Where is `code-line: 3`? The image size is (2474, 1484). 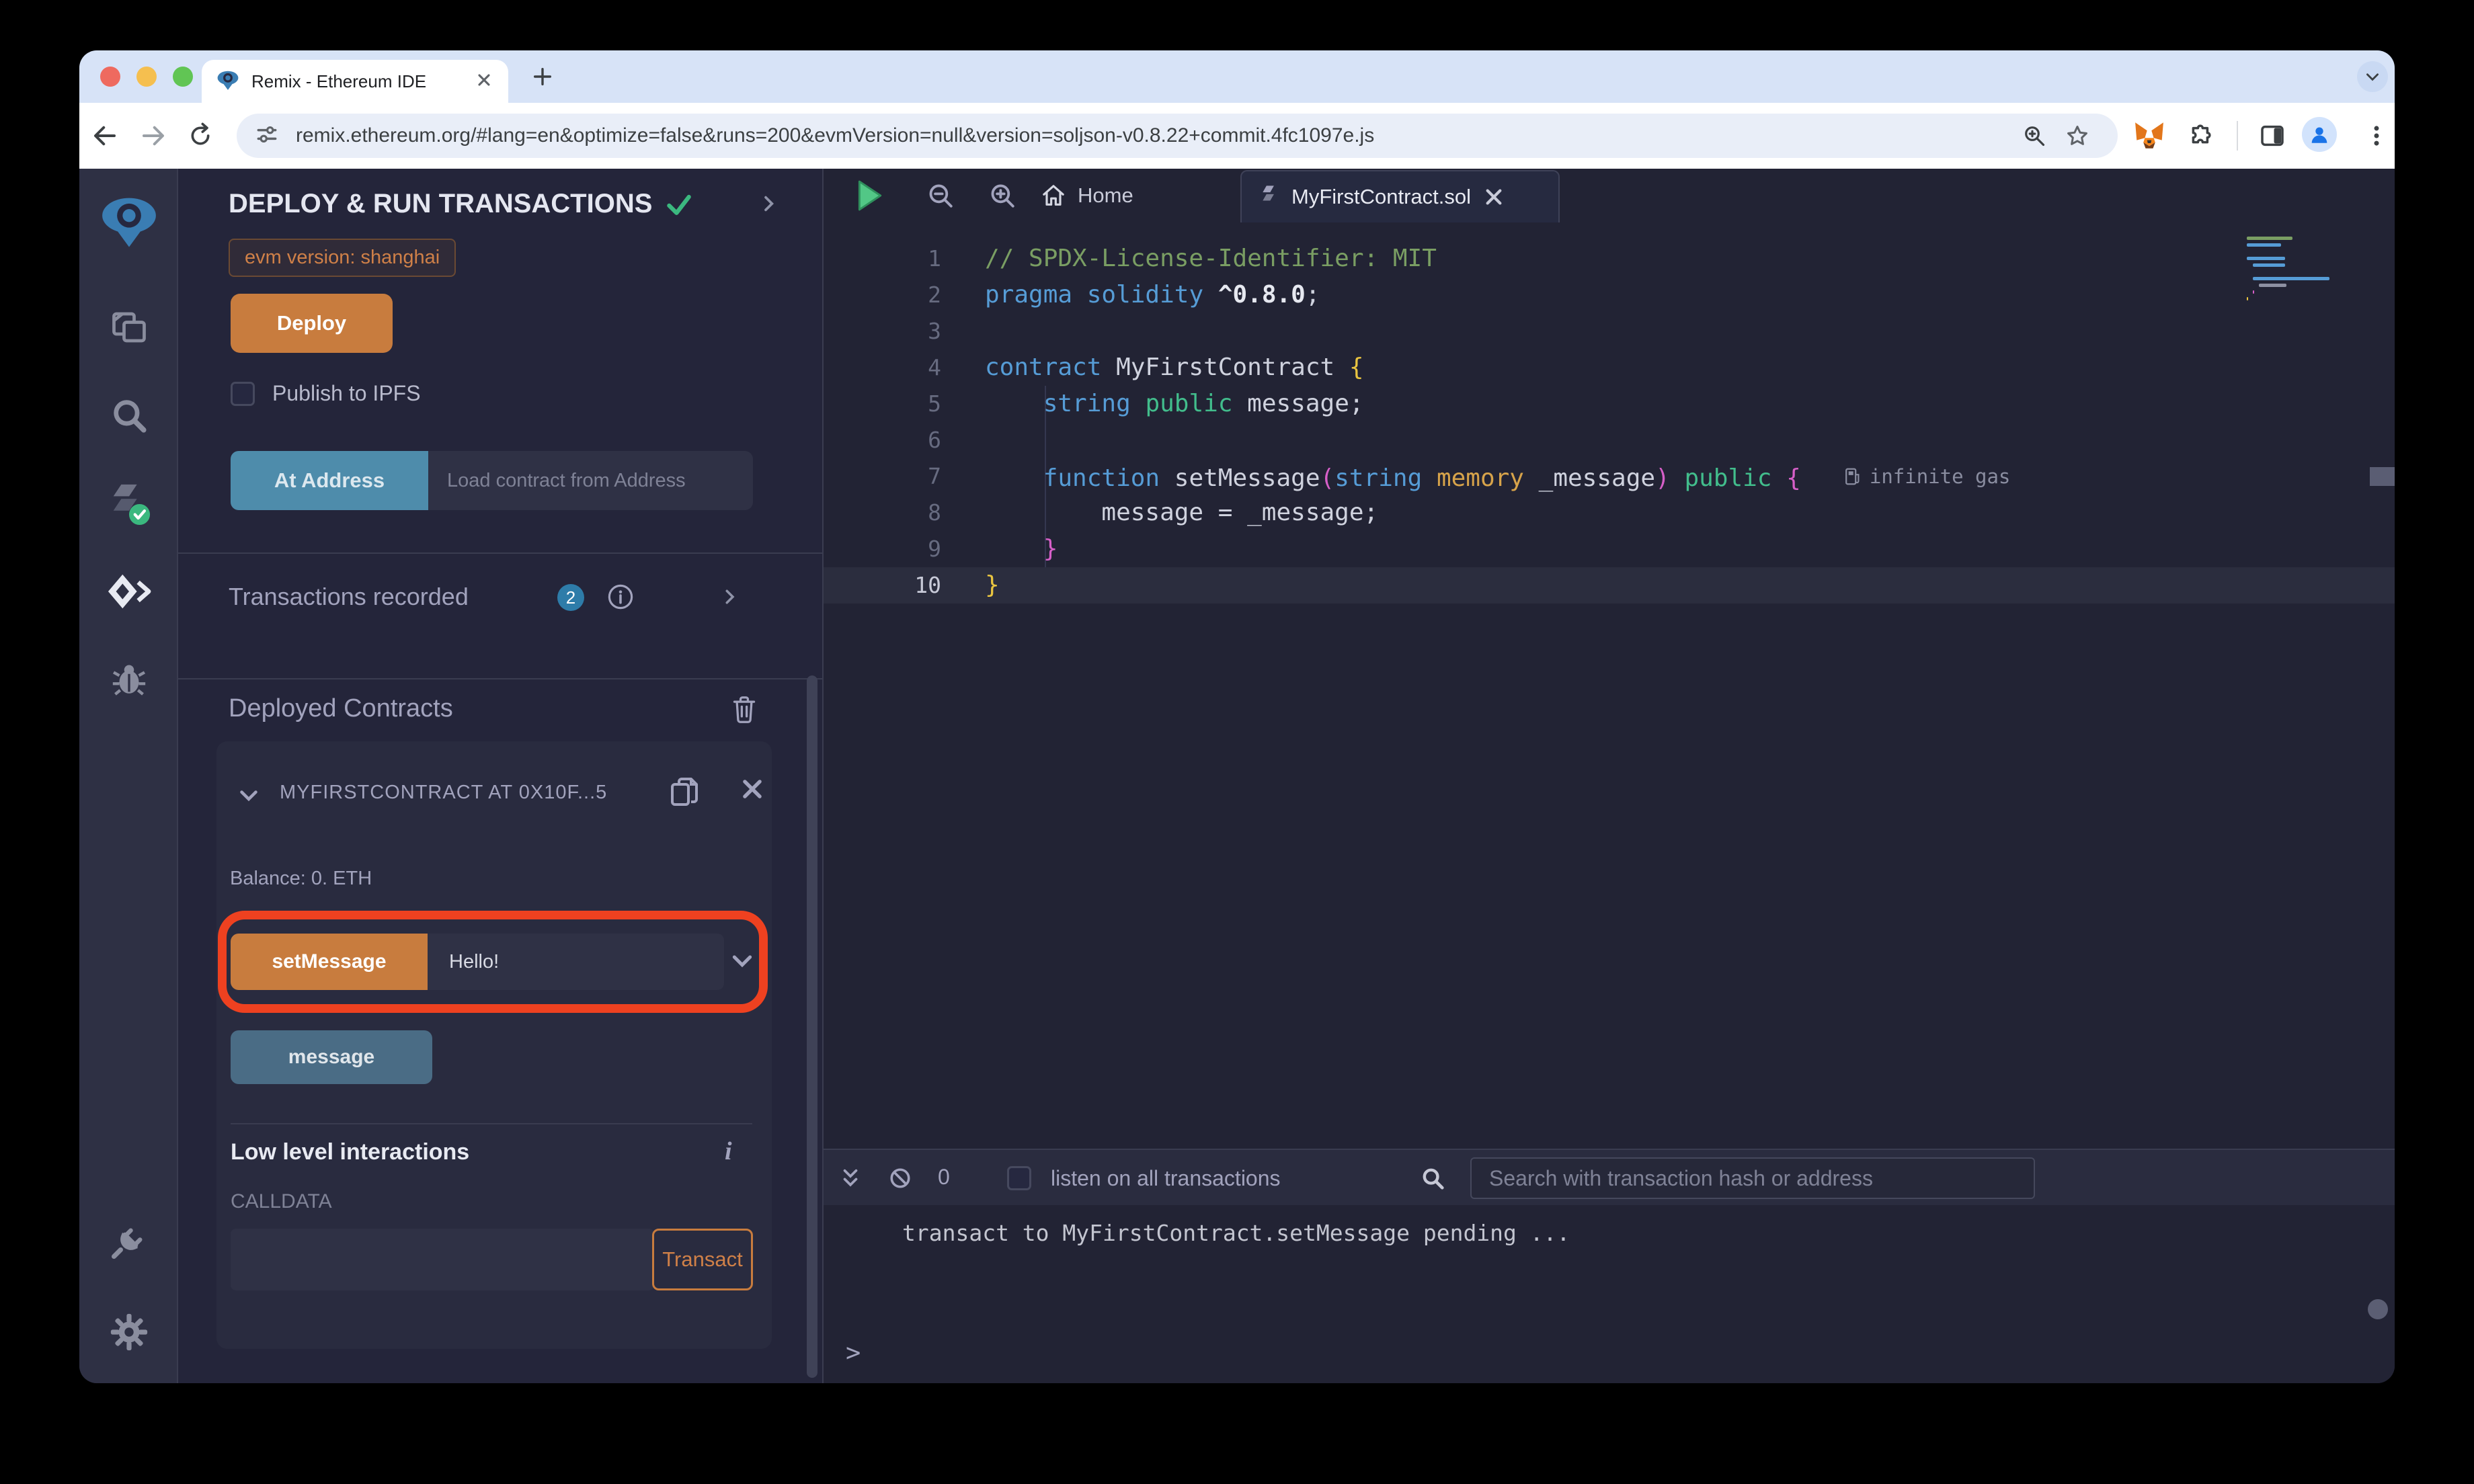 code-line: 3 is located at coordinates (1610, 331).